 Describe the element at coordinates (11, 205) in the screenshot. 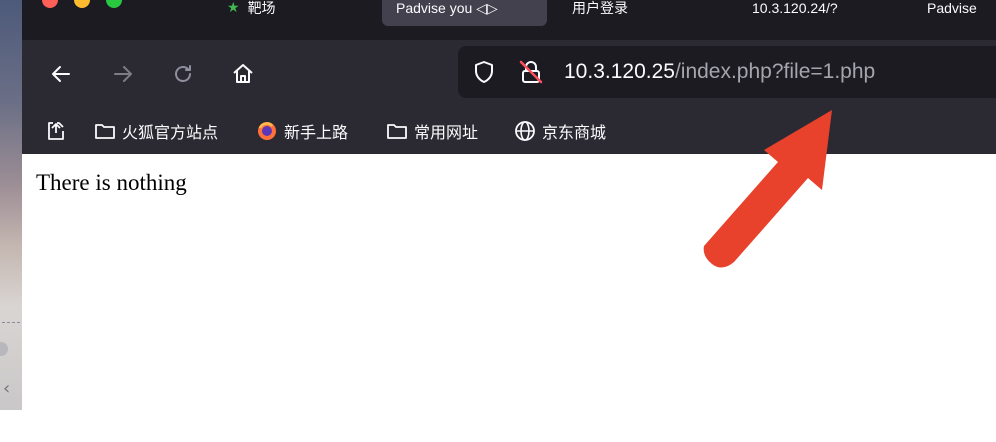

I see `desktop-background-strip: ‹` at that location.